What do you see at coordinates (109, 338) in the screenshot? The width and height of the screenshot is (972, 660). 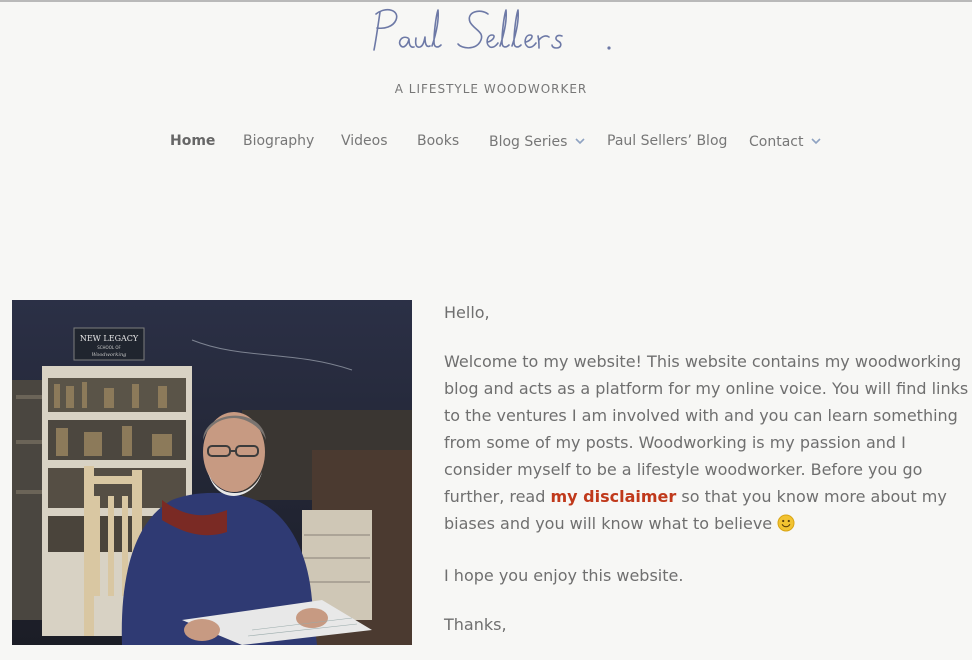 I see `sign-text-line-1: NEW LEGACY` at bounding box center [109, 338].